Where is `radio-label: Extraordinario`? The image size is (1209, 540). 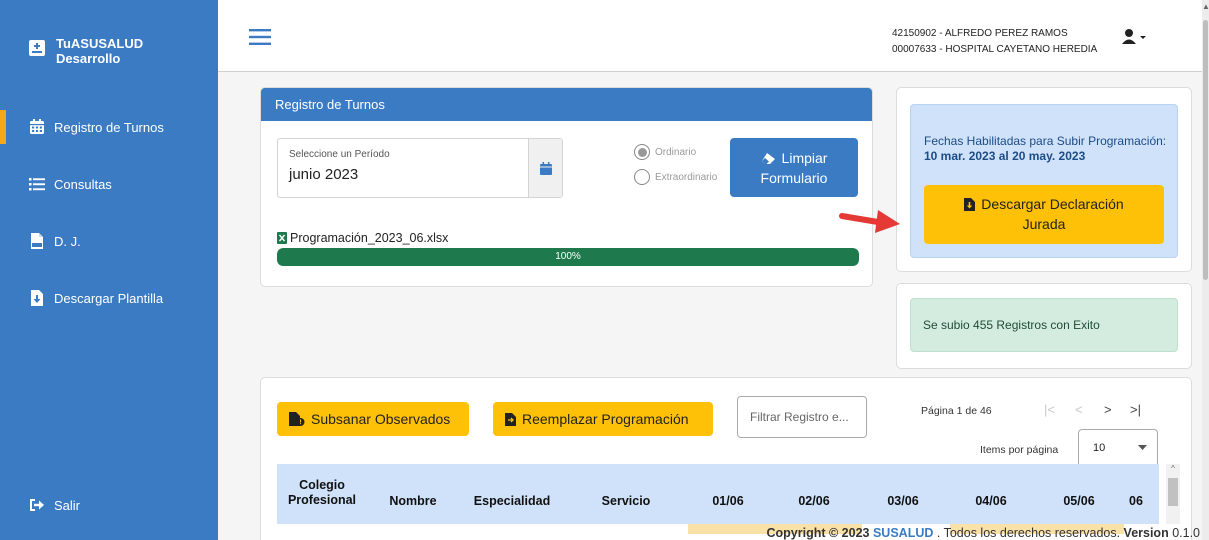 radio-label: Extraordinario is located at coordinates (686, 177).